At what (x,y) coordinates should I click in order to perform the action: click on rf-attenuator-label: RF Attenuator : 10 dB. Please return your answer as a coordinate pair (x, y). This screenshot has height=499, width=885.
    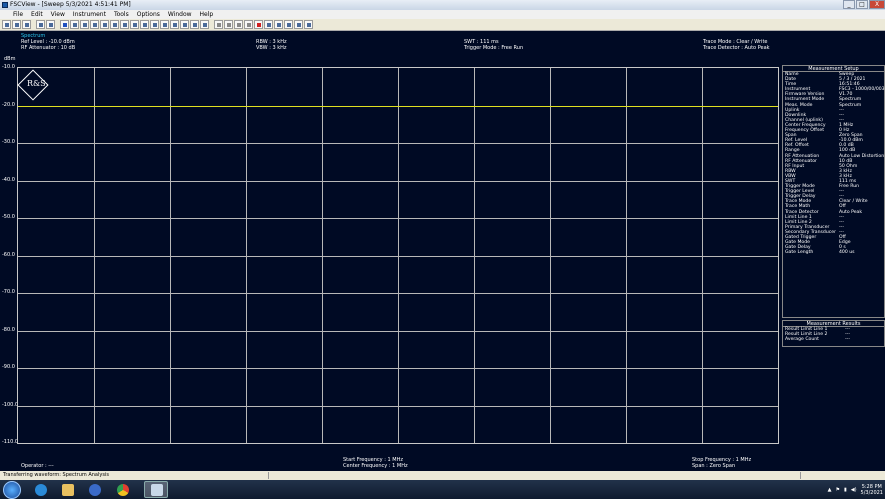
    Looking at the image, I should click on (48, 48).